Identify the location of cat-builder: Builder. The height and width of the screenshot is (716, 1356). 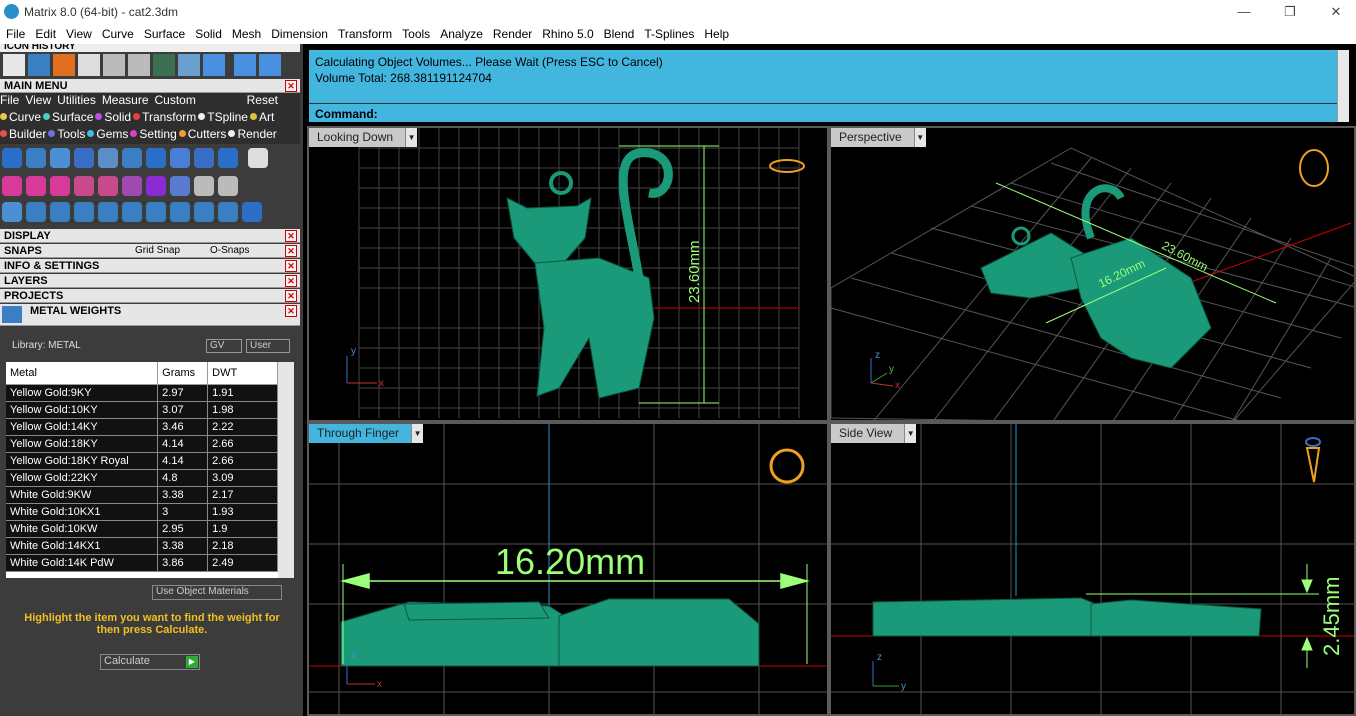
(23, 134).